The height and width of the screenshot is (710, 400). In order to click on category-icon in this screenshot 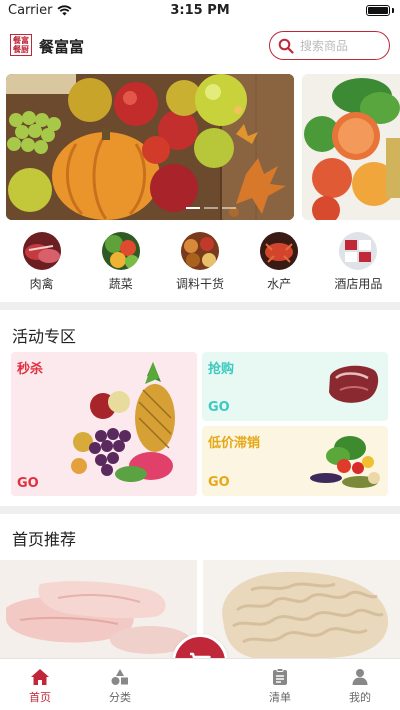, I will do `click(119, 677)`.